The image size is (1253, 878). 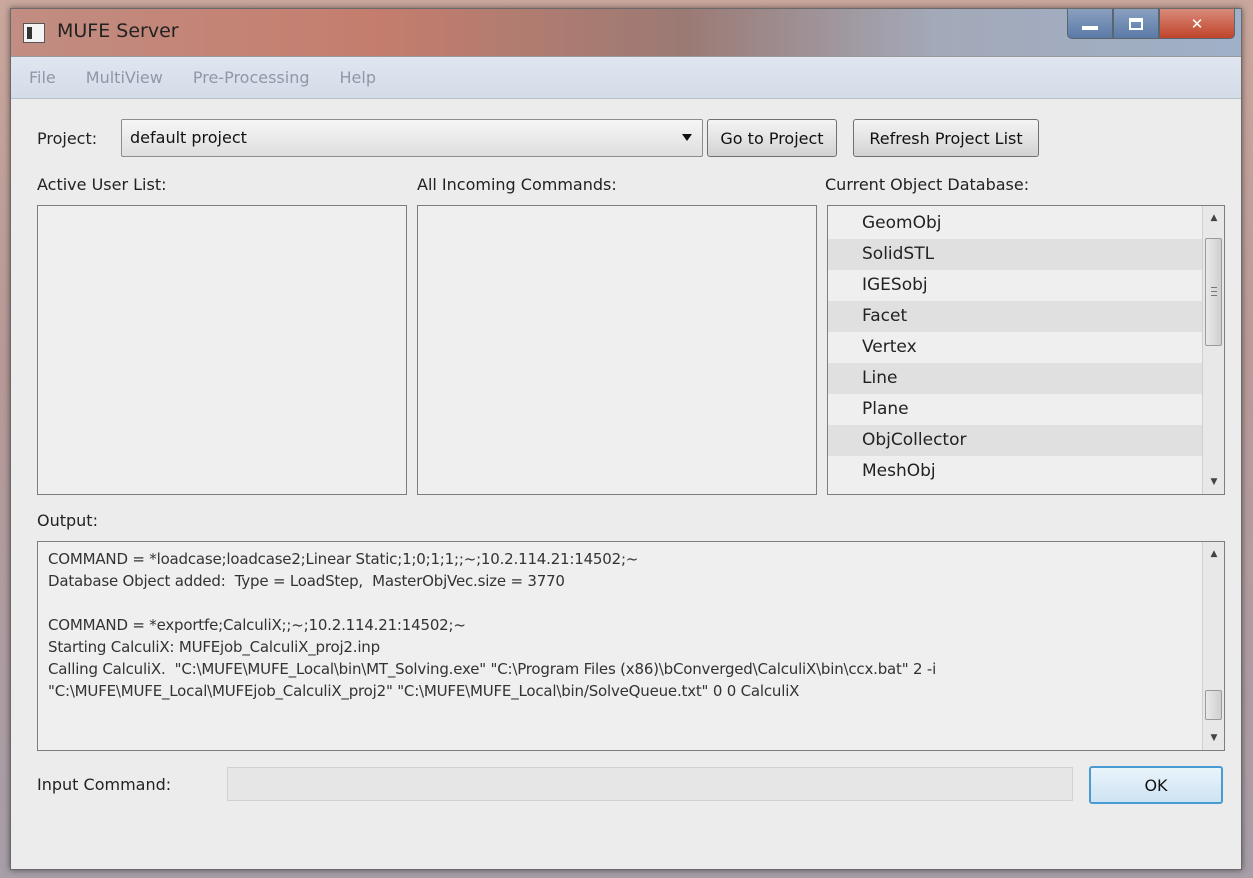 I want to click on list-item: Vertex, so click(x=1026, y=347).